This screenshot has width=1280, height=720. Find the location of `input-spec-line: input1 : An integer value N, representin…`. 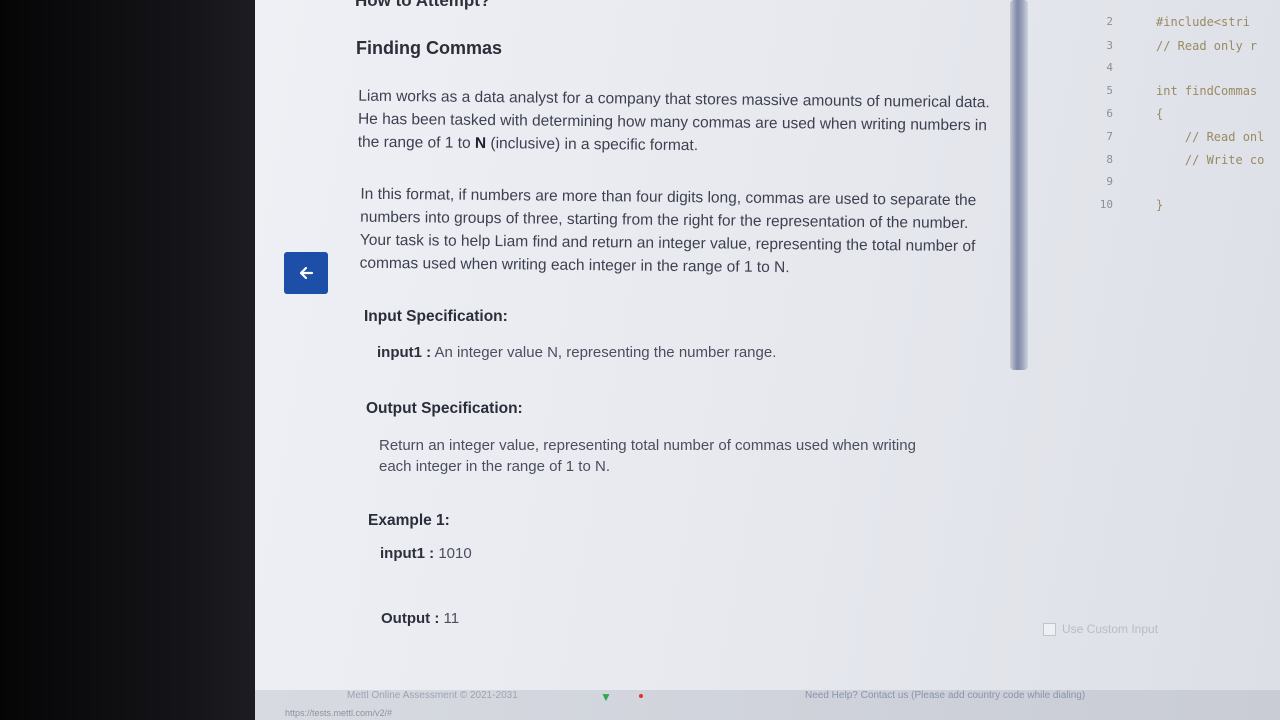

input-spec-line: input1 : An integer value N, representin… is located at coordinates (576, 352).